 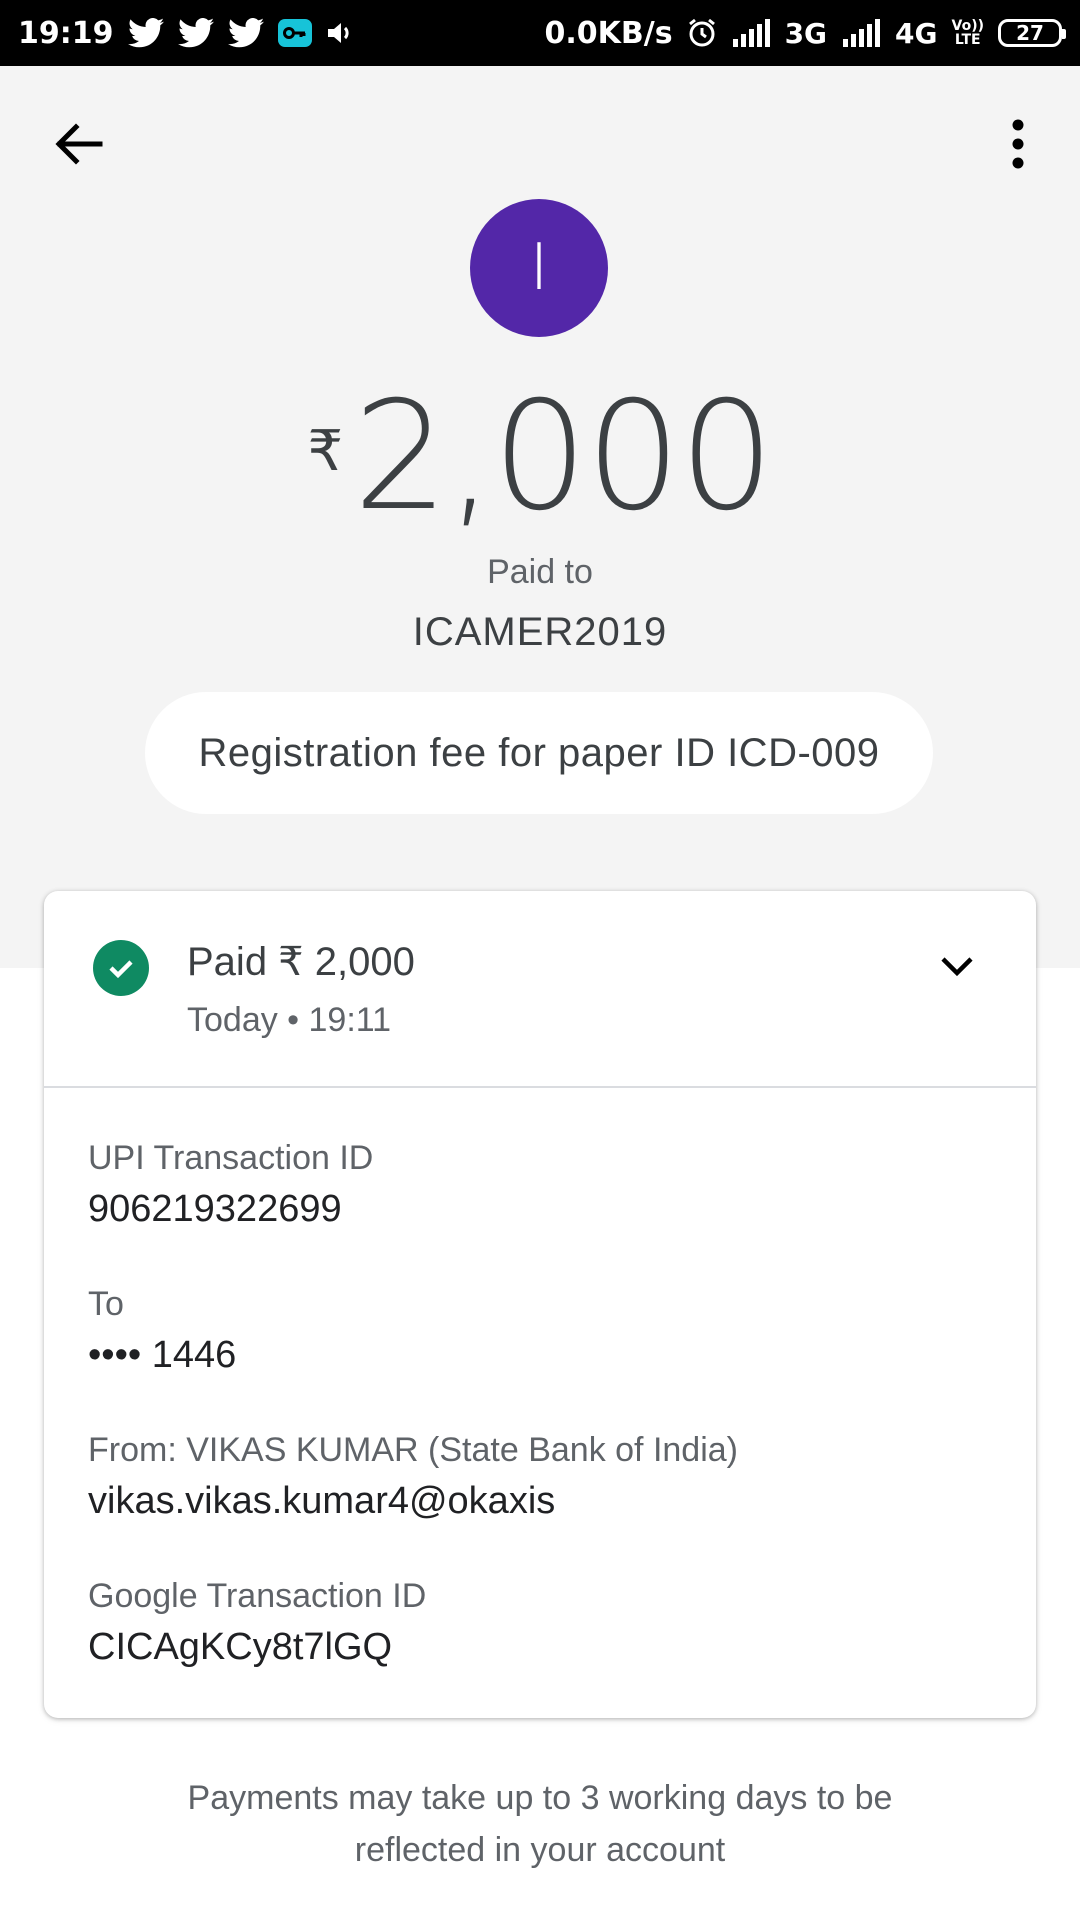 I want to click on battery-level: 27, so click(x=1030, y=33).